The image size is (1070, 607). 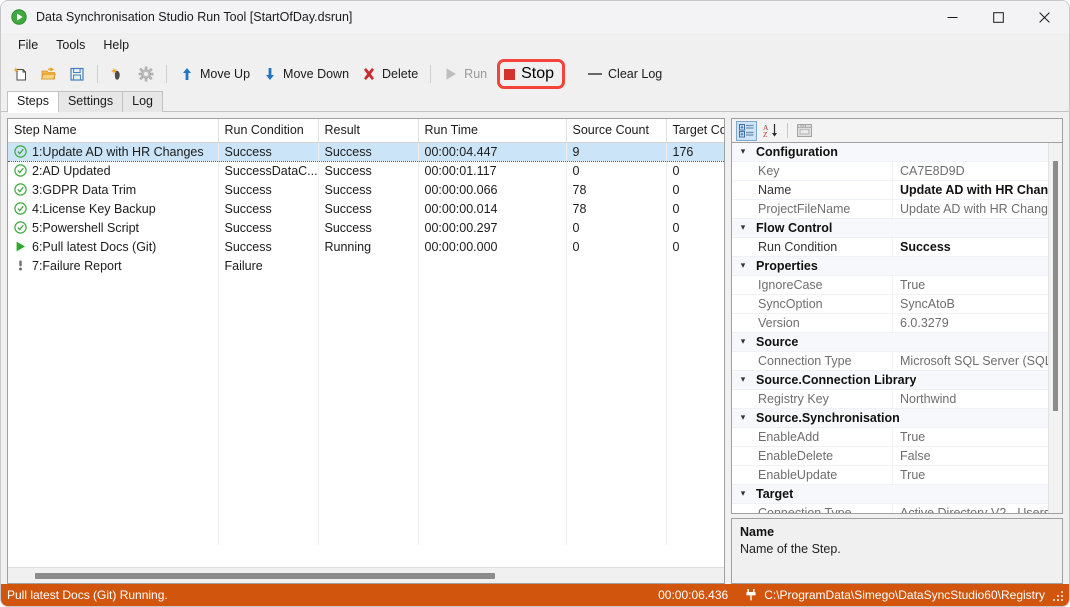 What do you see at coordinates (21, 74) in the screenshot?
I see `new-button` at bounding box center [21, 74].